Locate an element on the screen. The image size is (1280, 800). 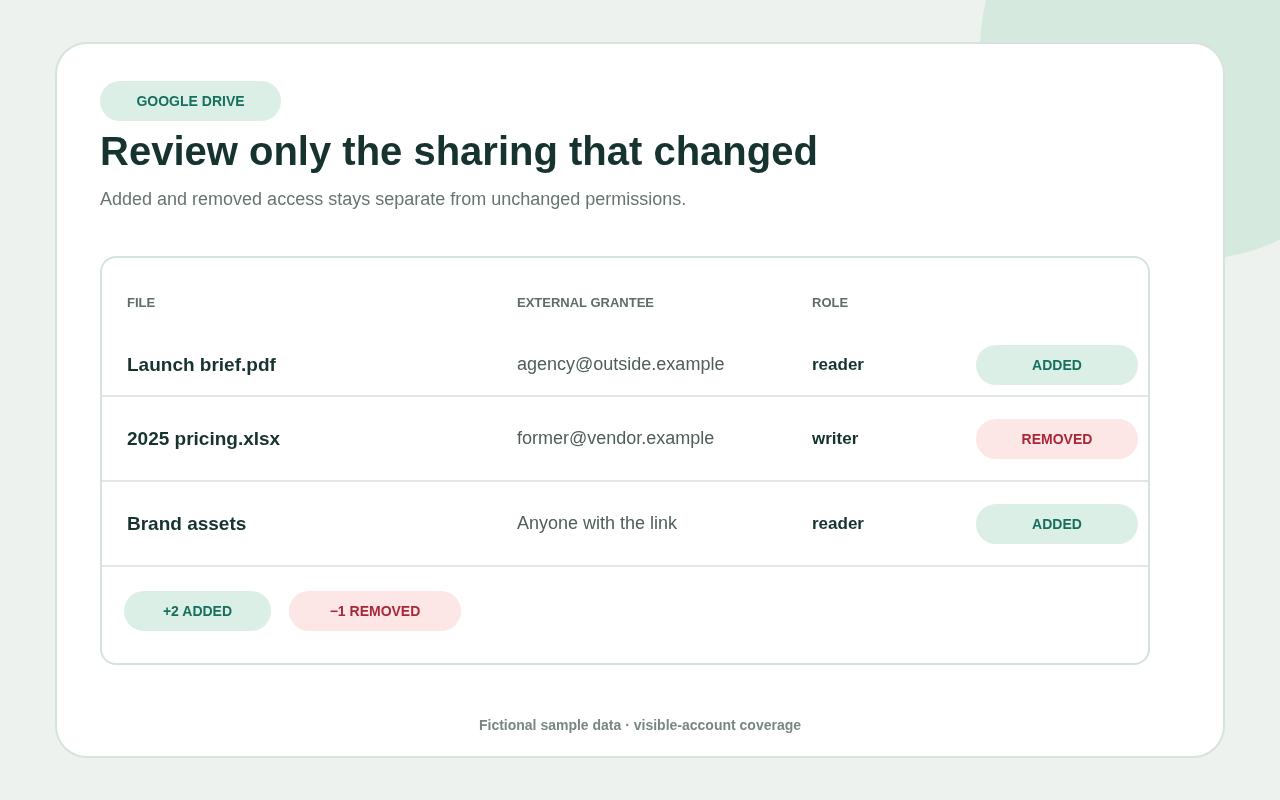
summary-tag: −1 REMOVED is located at coordinates (375, 611).